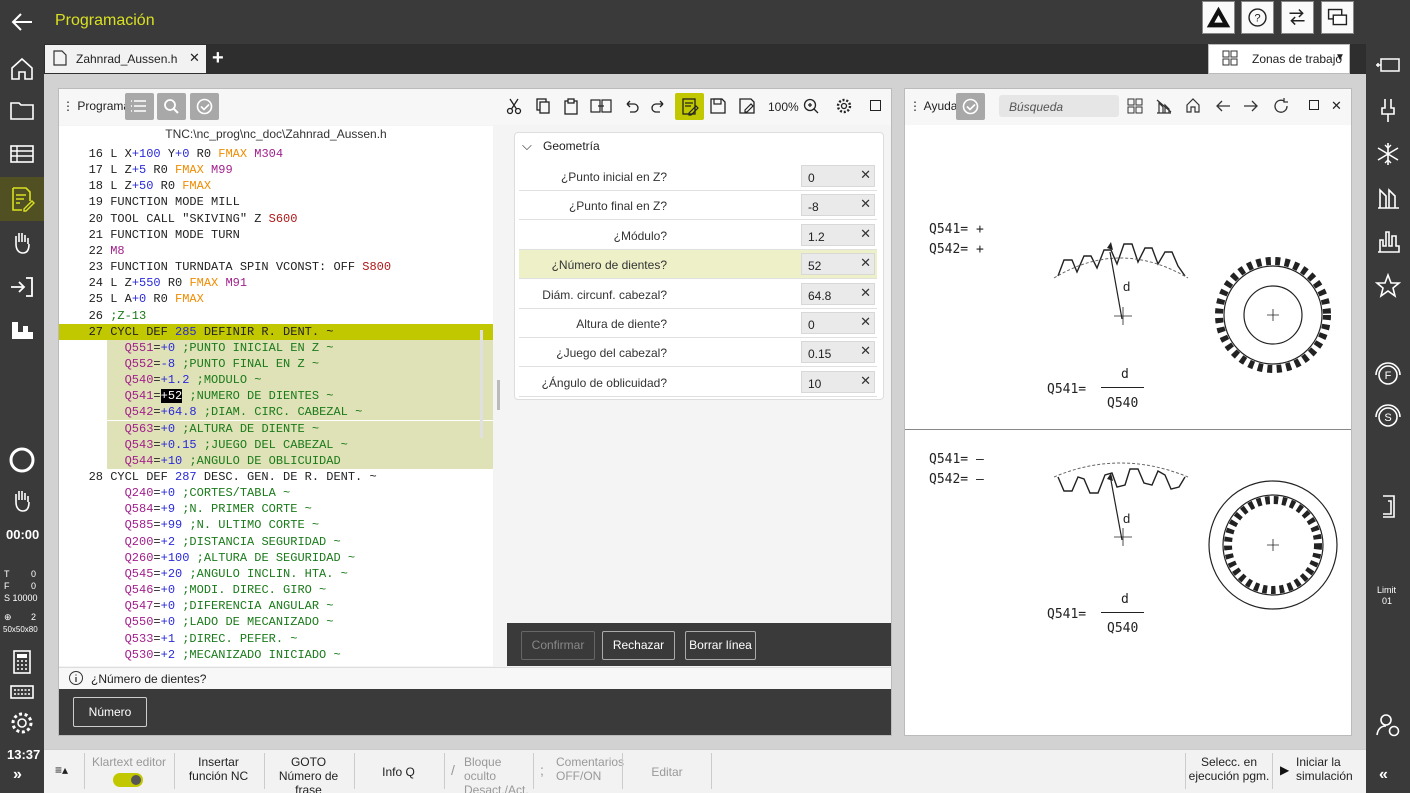 The width and height of the screenshot is (1410, 793). Describe the element at coordinates (1251, 106) in the screenshot. I see `forward-nav-icon` at that location.